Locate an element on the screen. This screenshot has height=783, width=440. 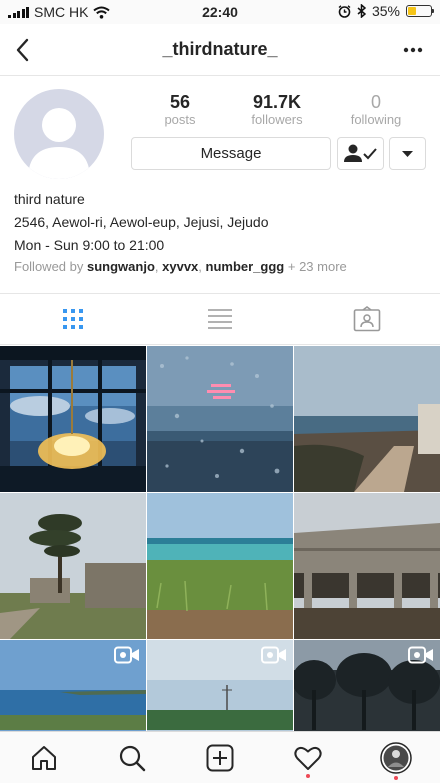
followed-by-more: + 23 more is located at coordinates (317, 266).